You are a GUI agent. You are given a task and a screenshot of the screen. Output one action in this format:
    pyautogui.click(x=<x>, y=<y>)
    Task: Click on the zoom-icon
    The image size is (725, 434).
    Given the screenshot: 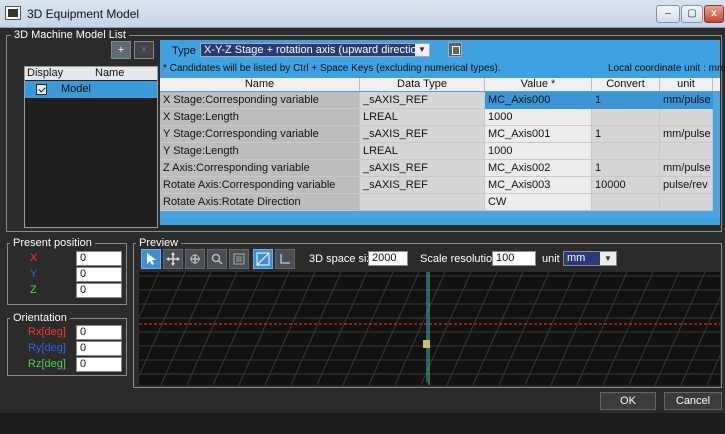 What is the action you would take?
    pyautogui.click(x=217, y=259)
    